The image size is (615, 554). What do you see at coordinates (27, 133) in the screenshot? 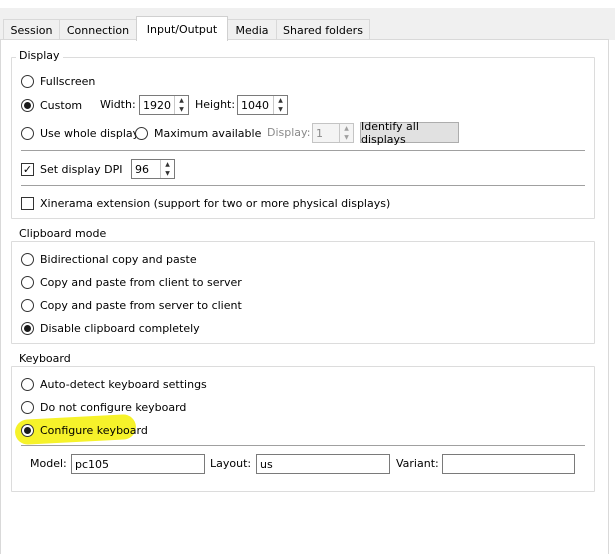
I see `whole-display-radio` at bounding box center [27, 133].